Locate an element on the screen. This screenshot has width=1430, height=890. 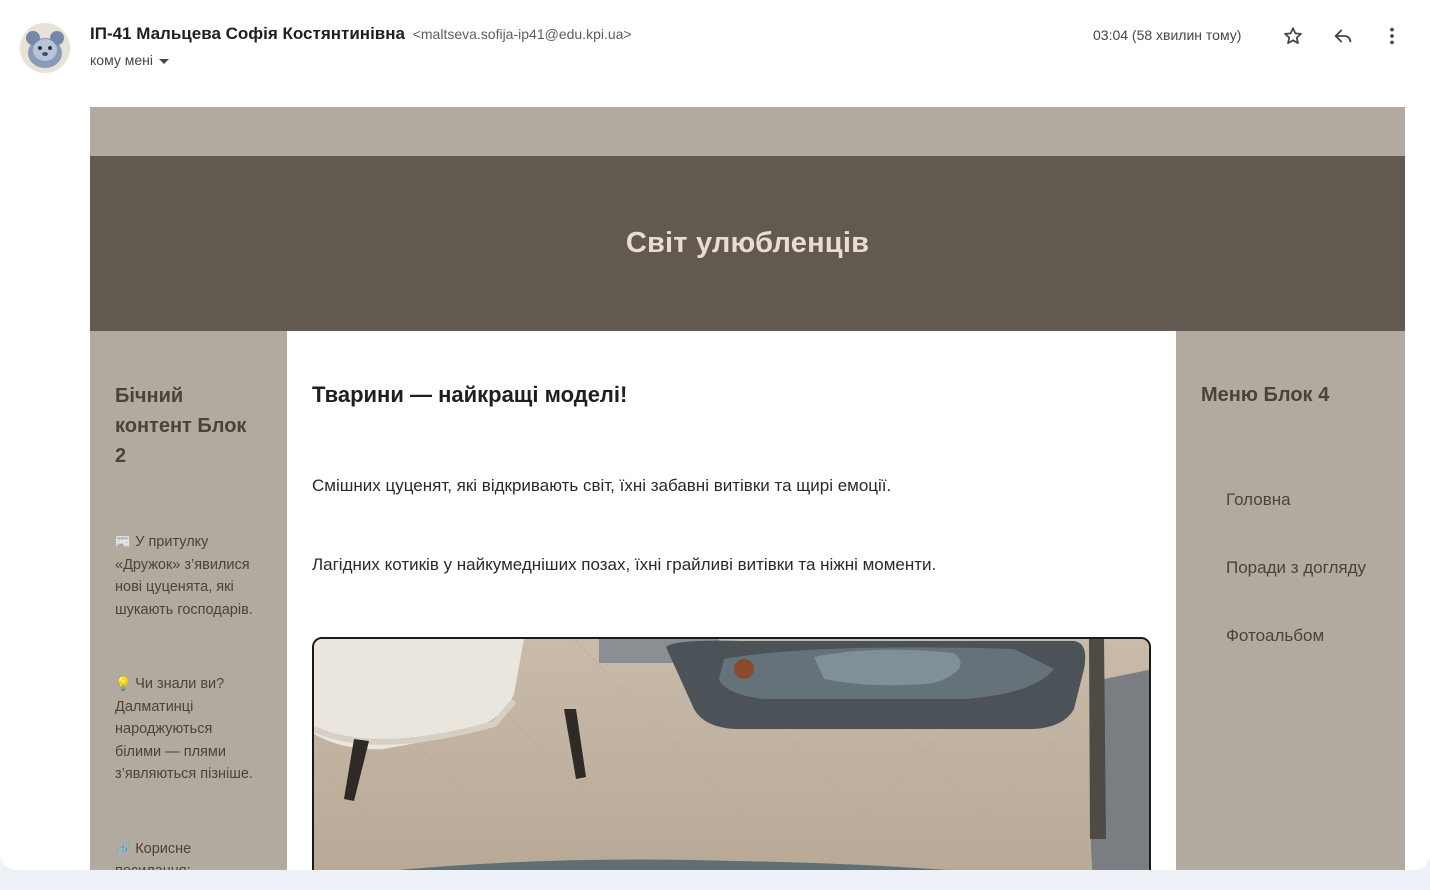
lightbulb-icon: 💡 is located at coordinates (123, 683).